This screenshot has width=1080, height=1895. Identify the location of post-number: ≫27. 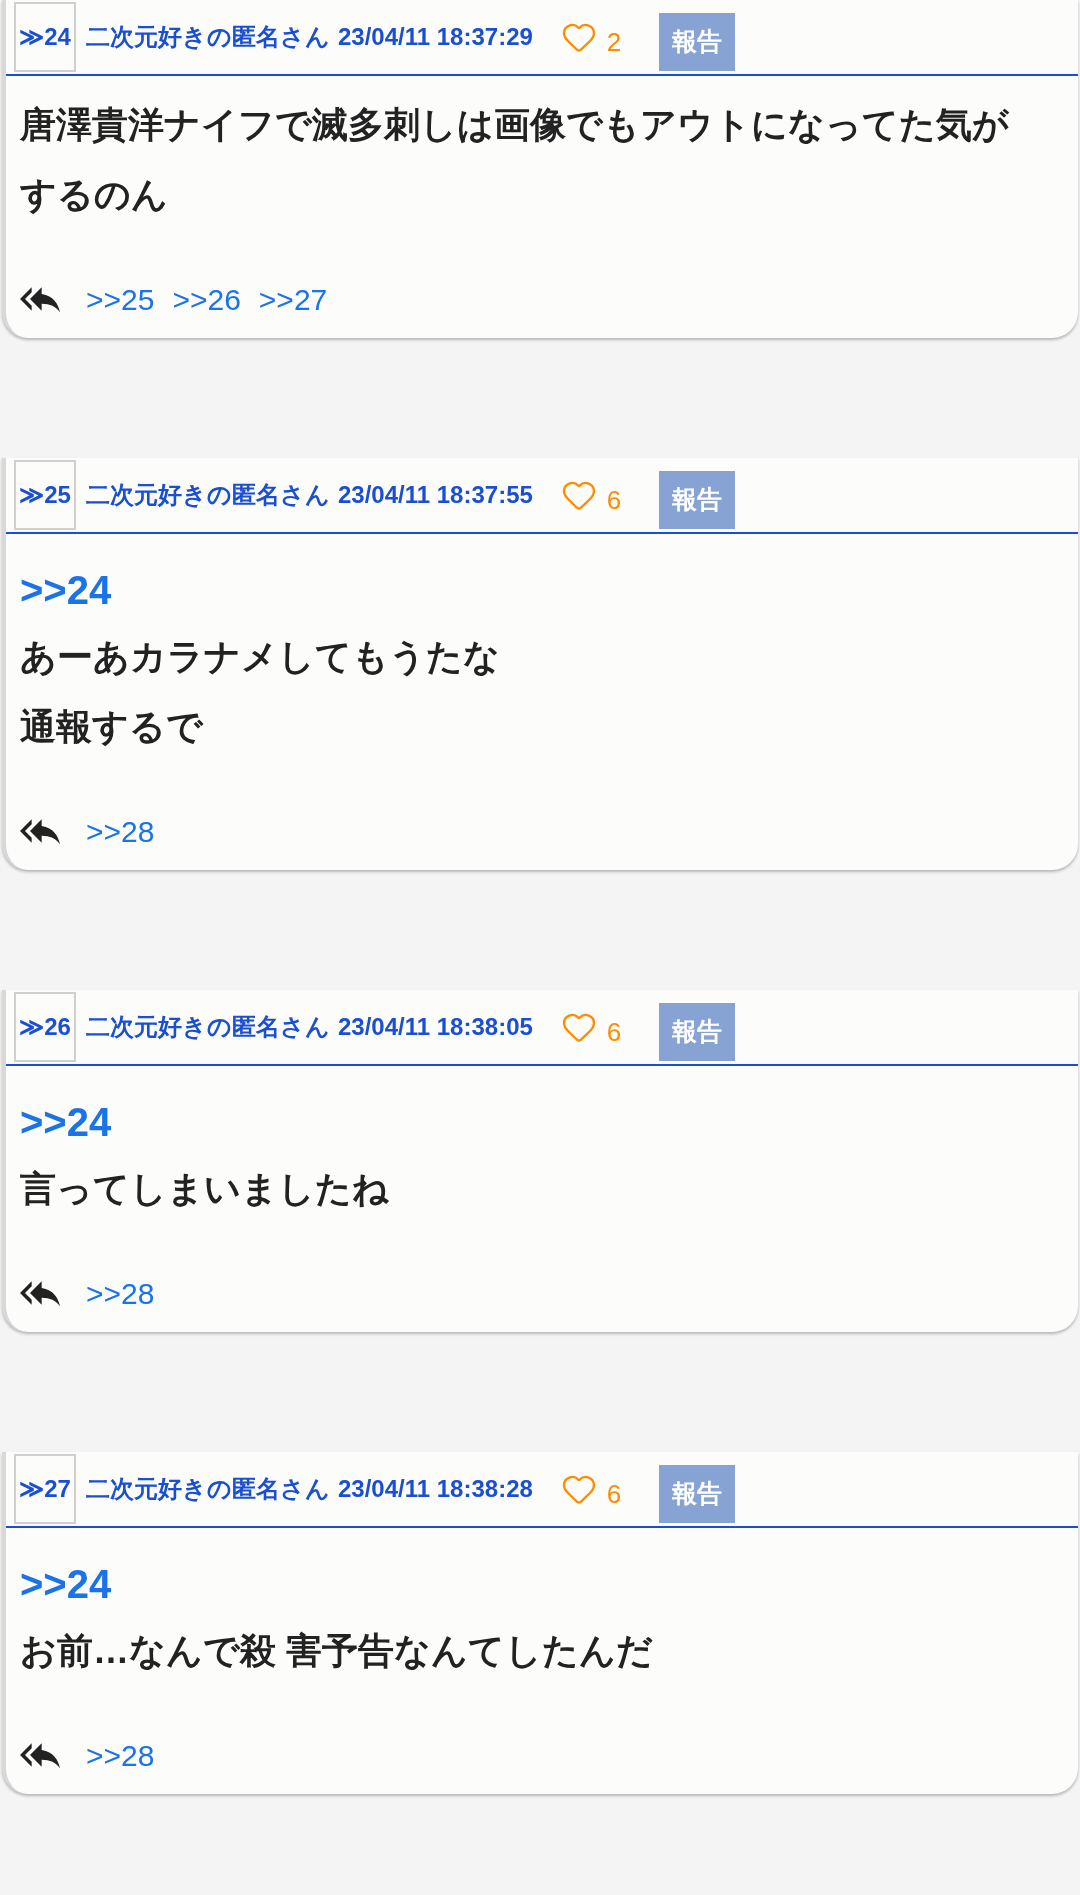
(45, 1489).